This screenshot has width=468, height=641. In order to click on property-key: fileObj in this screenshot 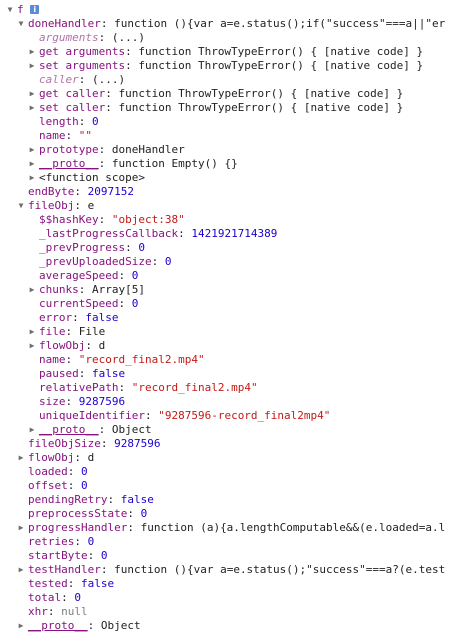, I will do `click(51, 205)`.